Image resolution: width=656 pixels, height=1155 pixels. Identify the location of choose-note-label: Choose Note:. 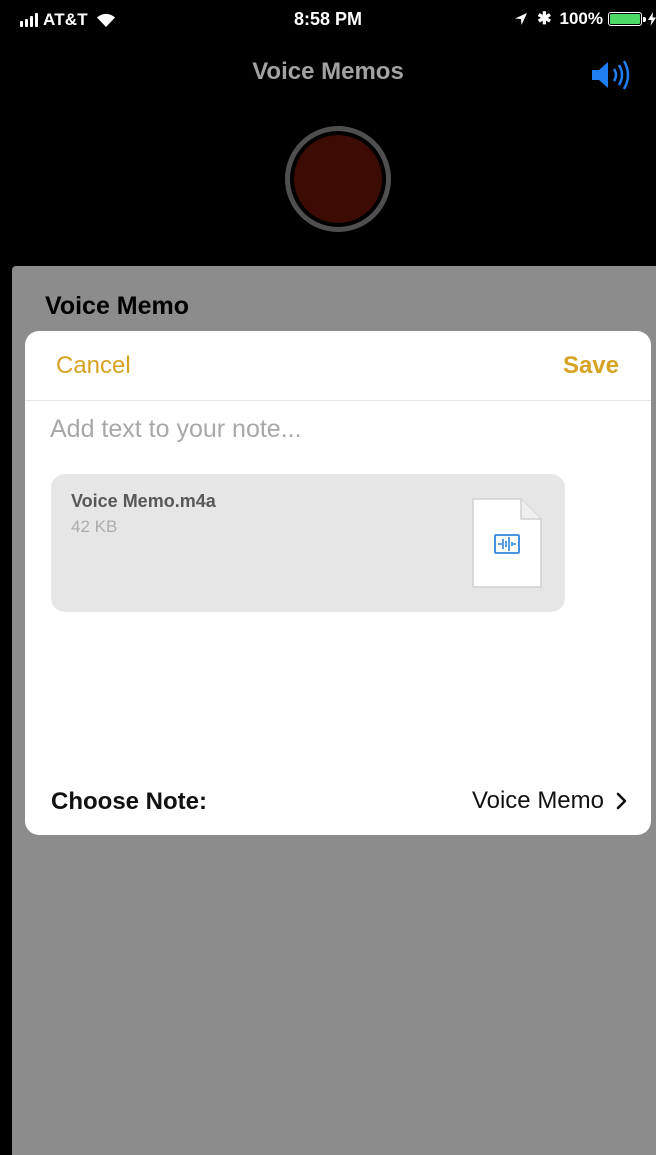
(129, 801).